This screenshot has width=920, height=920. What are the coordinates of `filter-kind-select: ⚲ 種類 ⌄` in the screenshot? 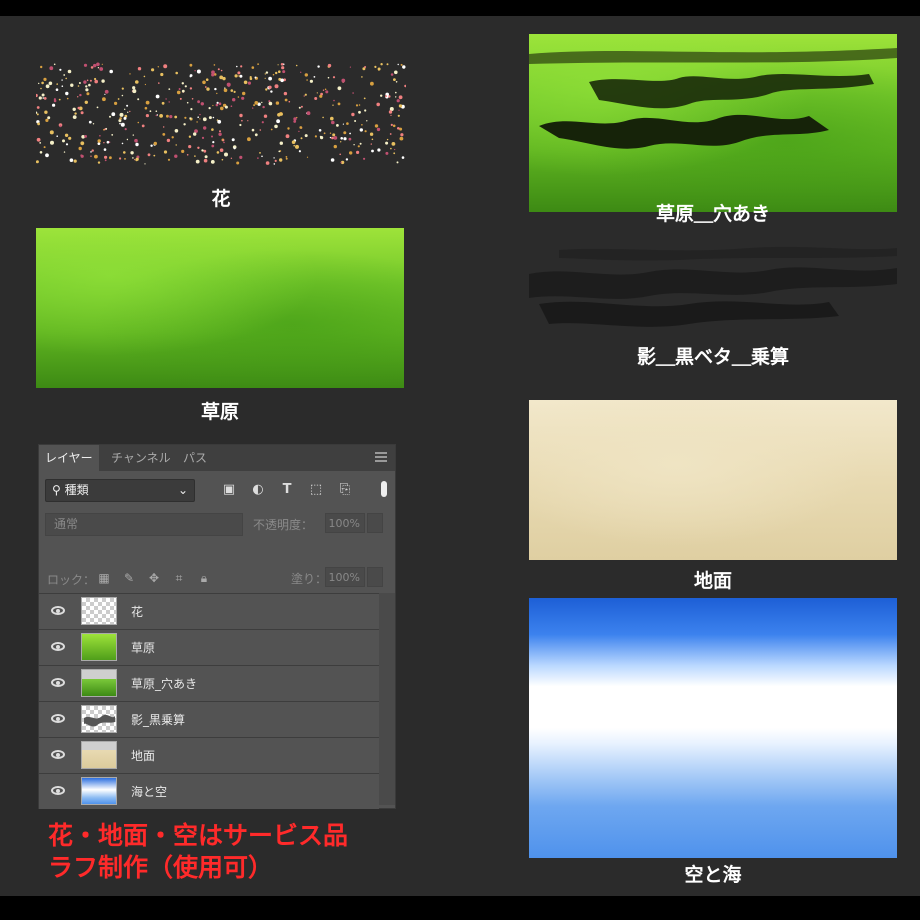 It's located at (120, 490).